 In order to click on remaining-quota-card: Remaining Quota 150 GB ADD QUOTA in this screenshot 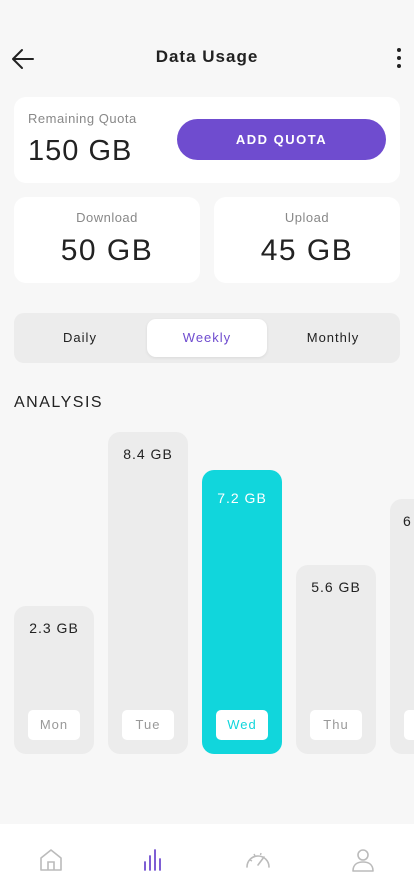, I will do `click(207, 140)`.